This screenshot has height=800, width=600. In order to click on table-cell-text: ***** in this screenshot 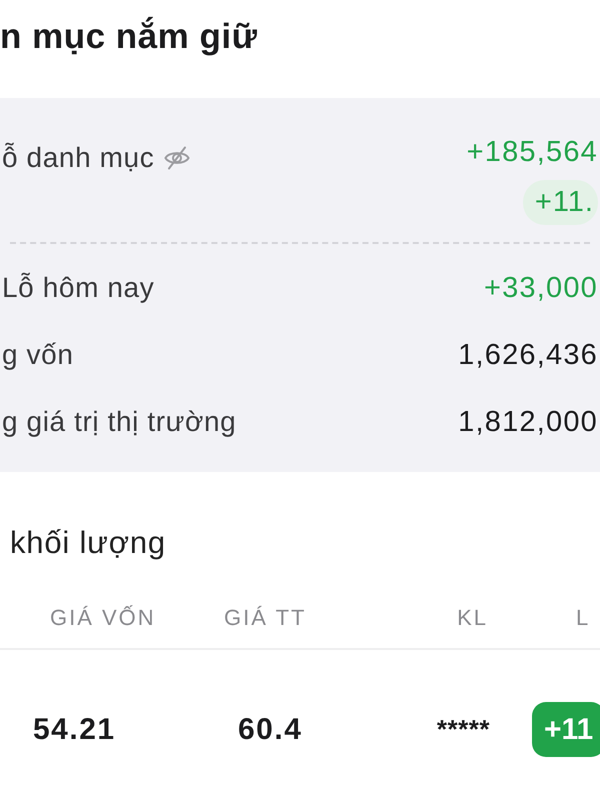, I will do `click(463, 729)`.